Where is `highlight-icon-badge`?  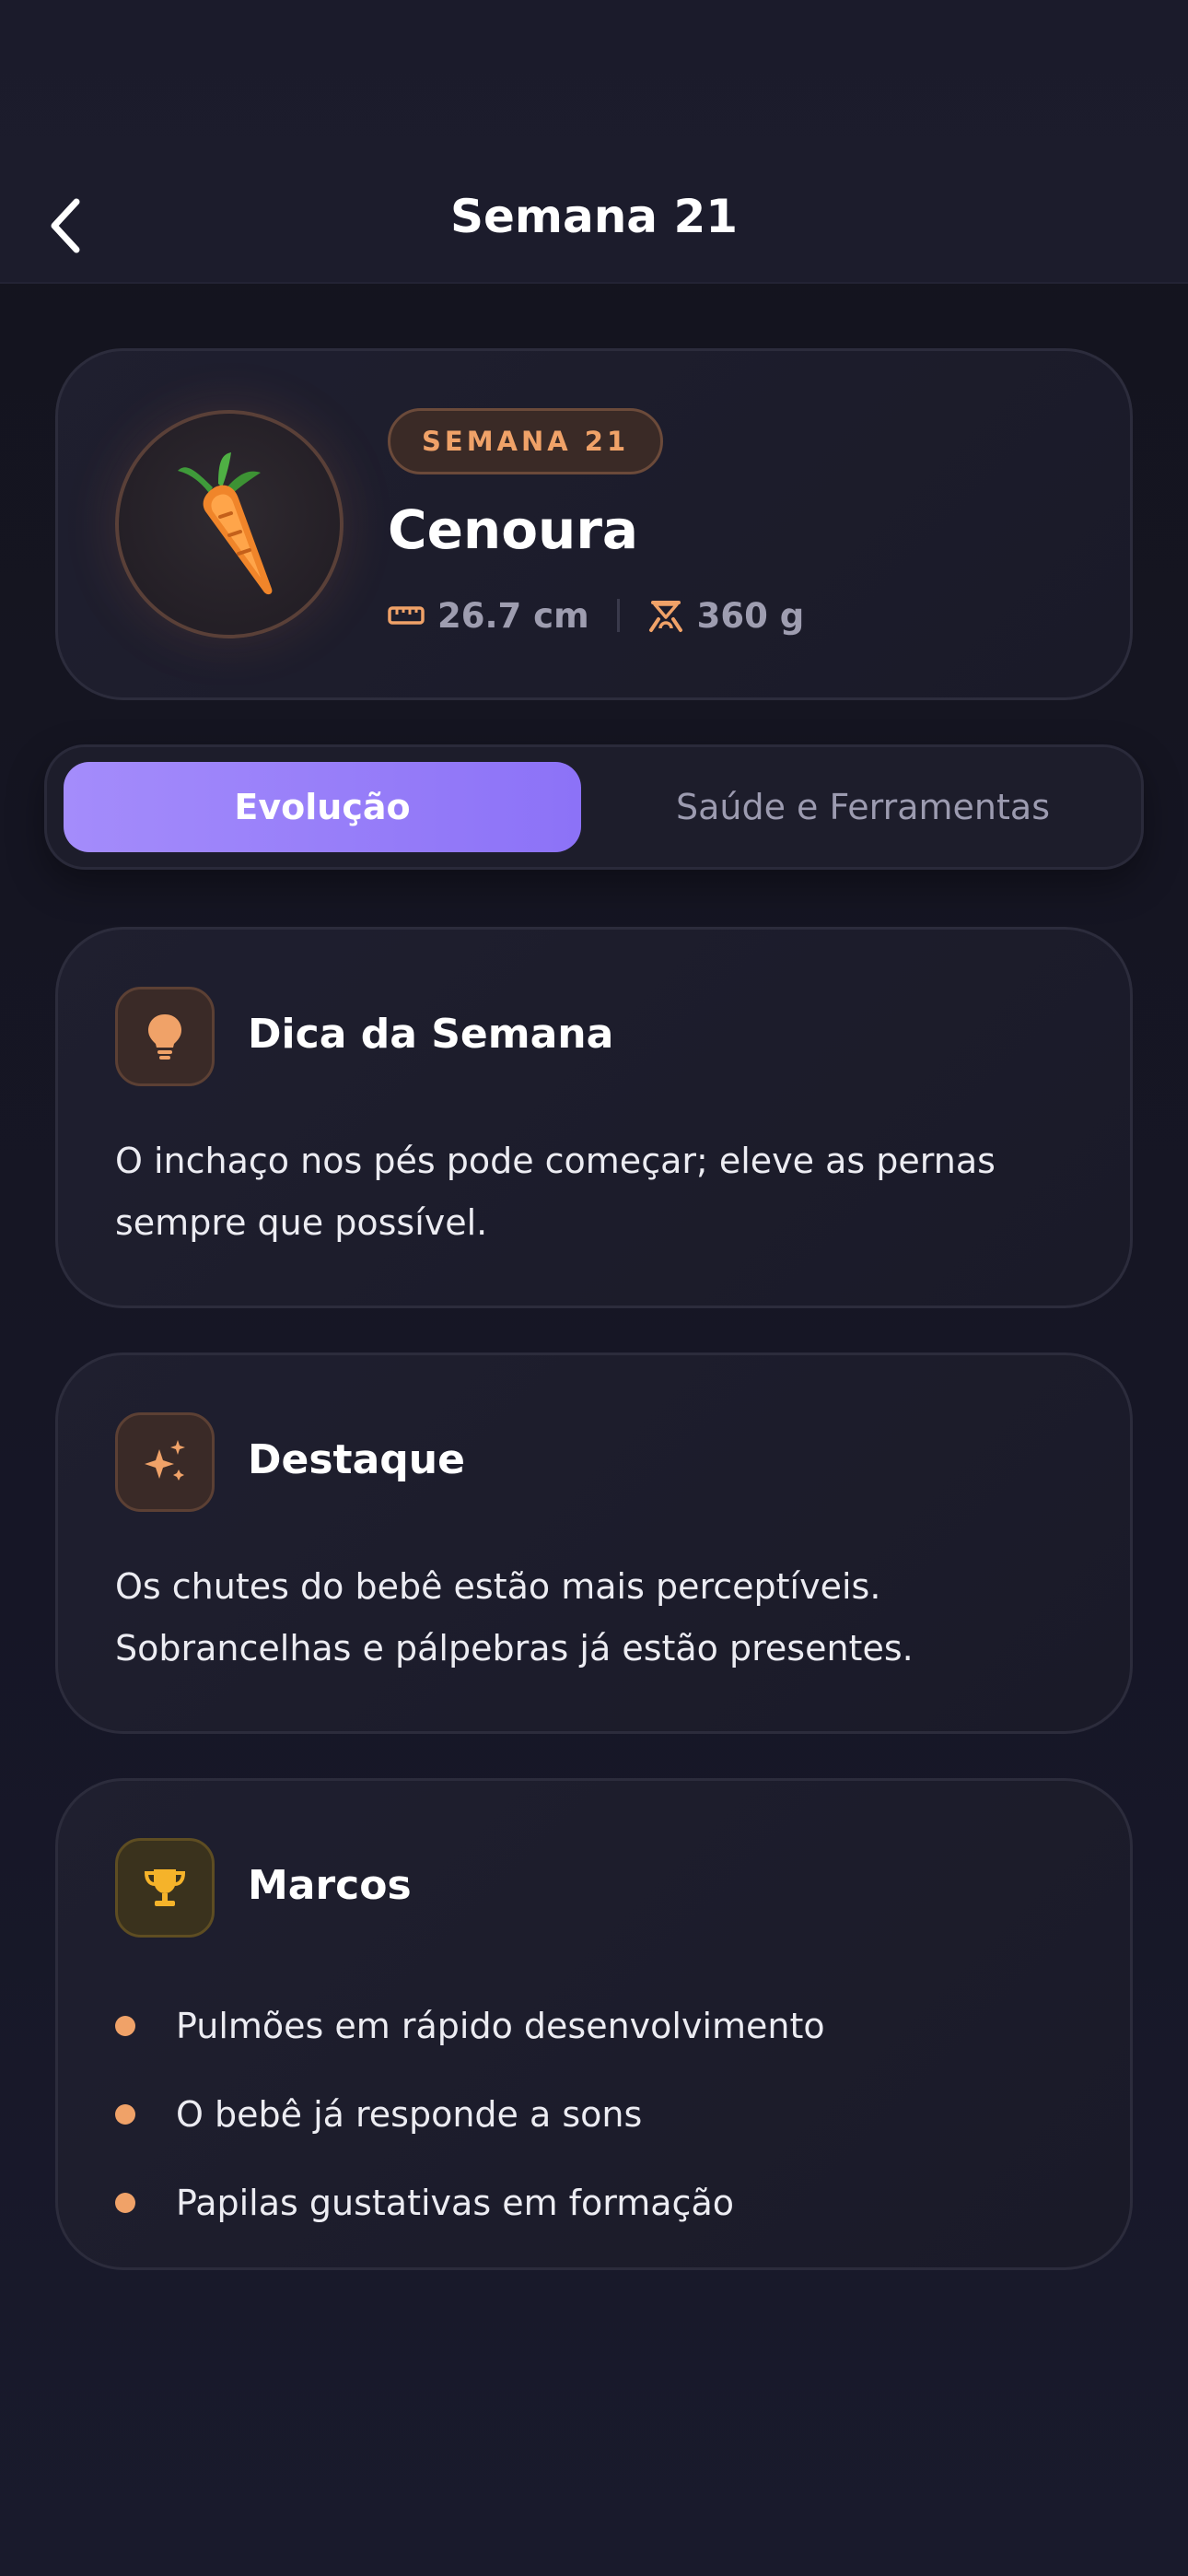
highlight-icon-badge is located at coordinates (165, 1462).